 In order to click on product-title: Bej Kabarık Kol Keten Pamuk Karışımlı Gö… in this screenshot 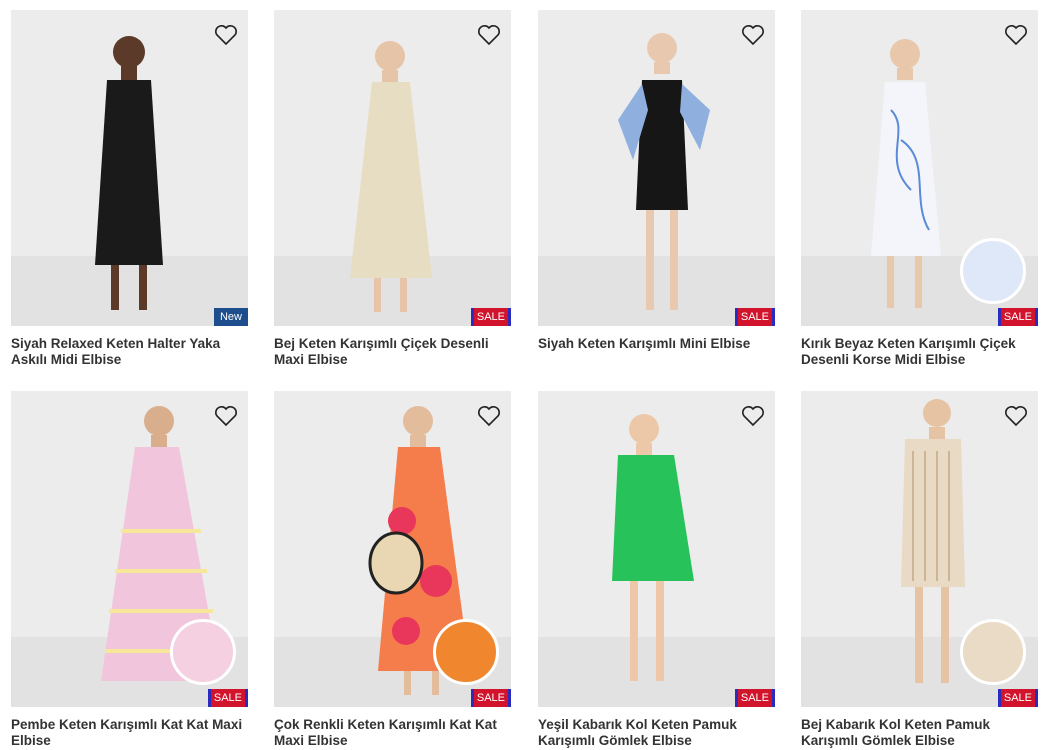, I will do `click(919, 733)`.